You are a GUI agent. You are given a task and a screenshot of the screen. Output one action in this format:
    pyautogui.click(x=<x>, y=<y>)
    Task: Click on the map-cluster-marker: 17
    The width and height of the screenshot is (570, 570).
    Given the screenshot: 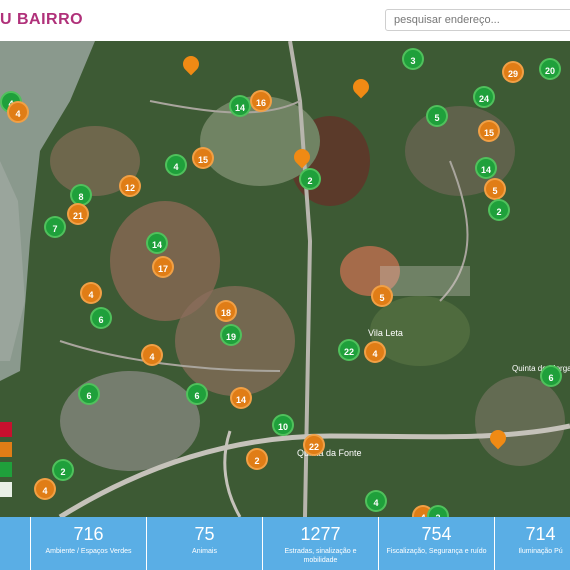 What is the action you would take?
    pyautogui.click(x=163, y=267)
    